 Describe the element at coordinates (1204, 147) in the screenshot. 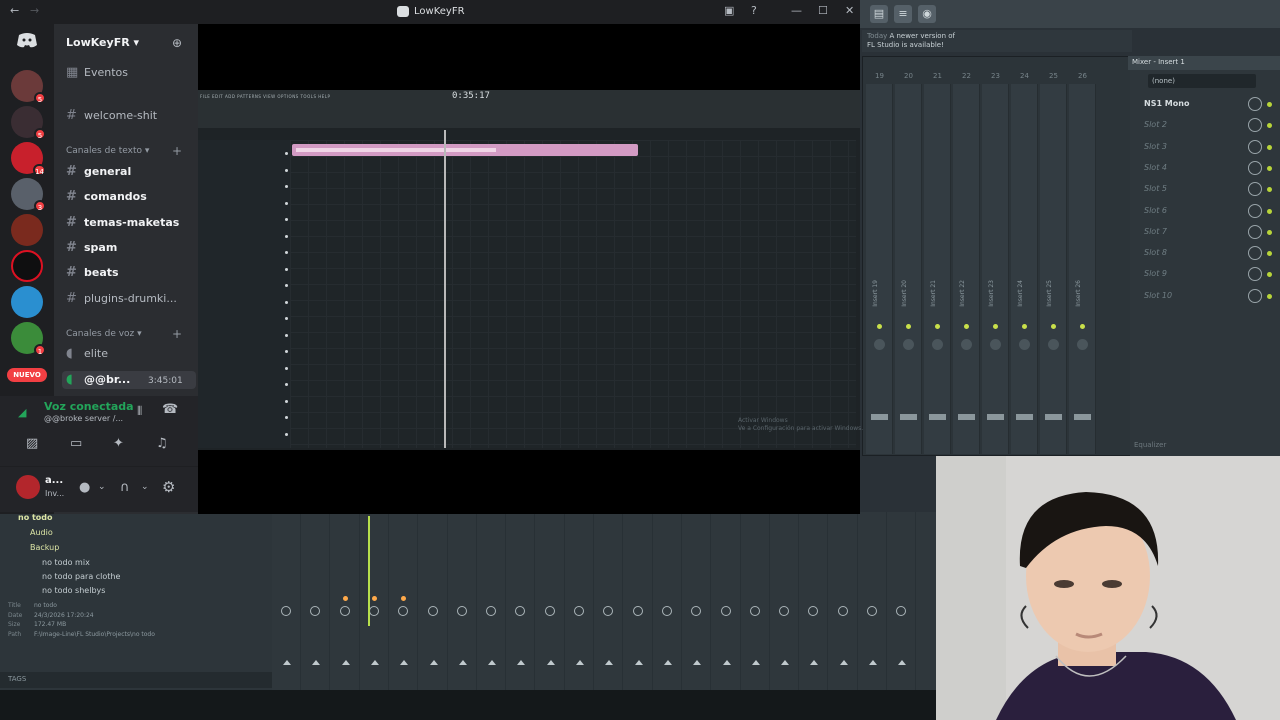

I see `effect-slot: Slot 3` at that location.